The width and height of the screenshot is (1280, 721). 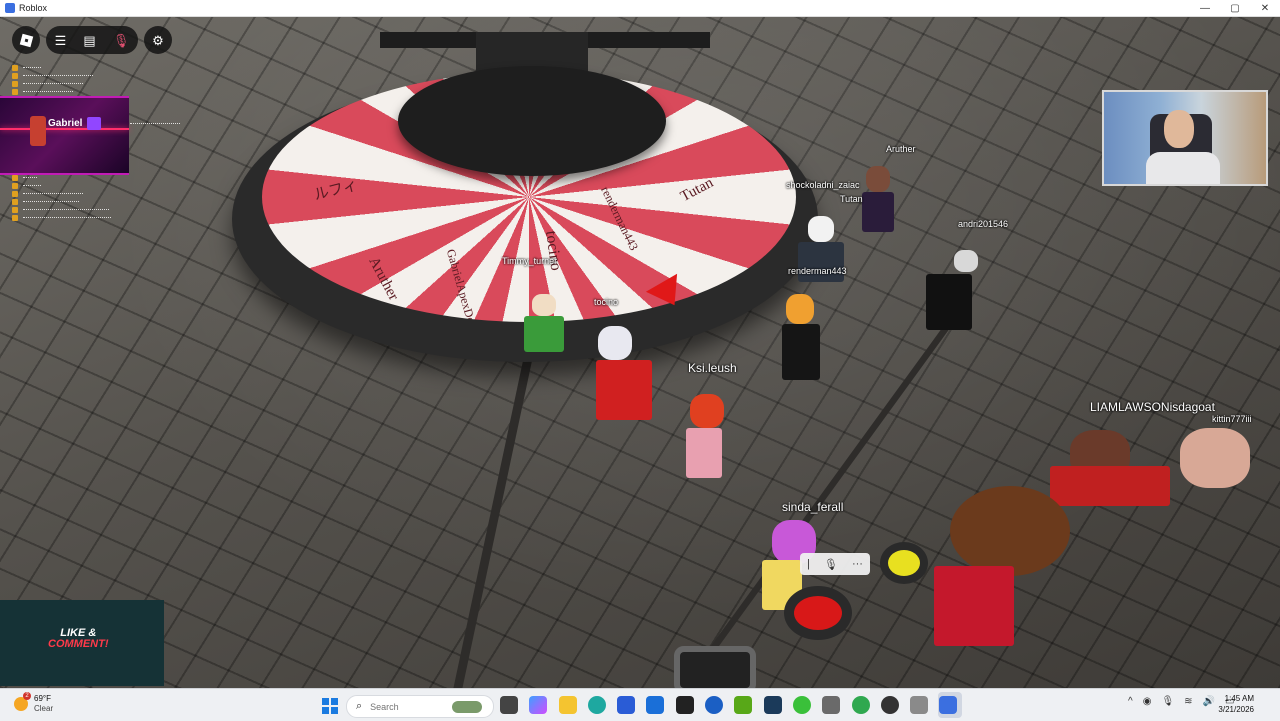 What do you see at coordinates (1188, 701) in the screenshot?
I see `wifi-icon: ≋` at bounding box center [1188, 701].